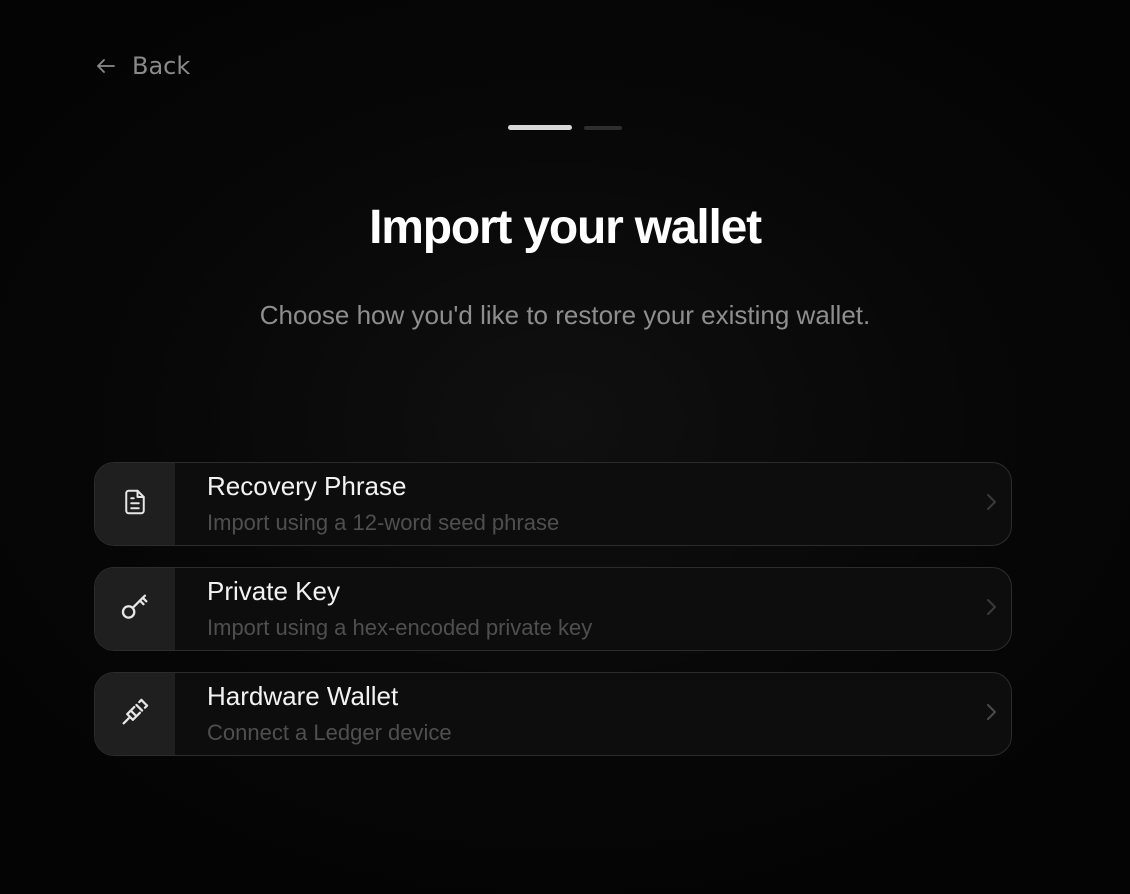 This screenshot has width=1130, height=894. Describe the element at coordinates (400, 627) in the screenshot. I see `option-description: Import using a hex-encoded private key` at that location.